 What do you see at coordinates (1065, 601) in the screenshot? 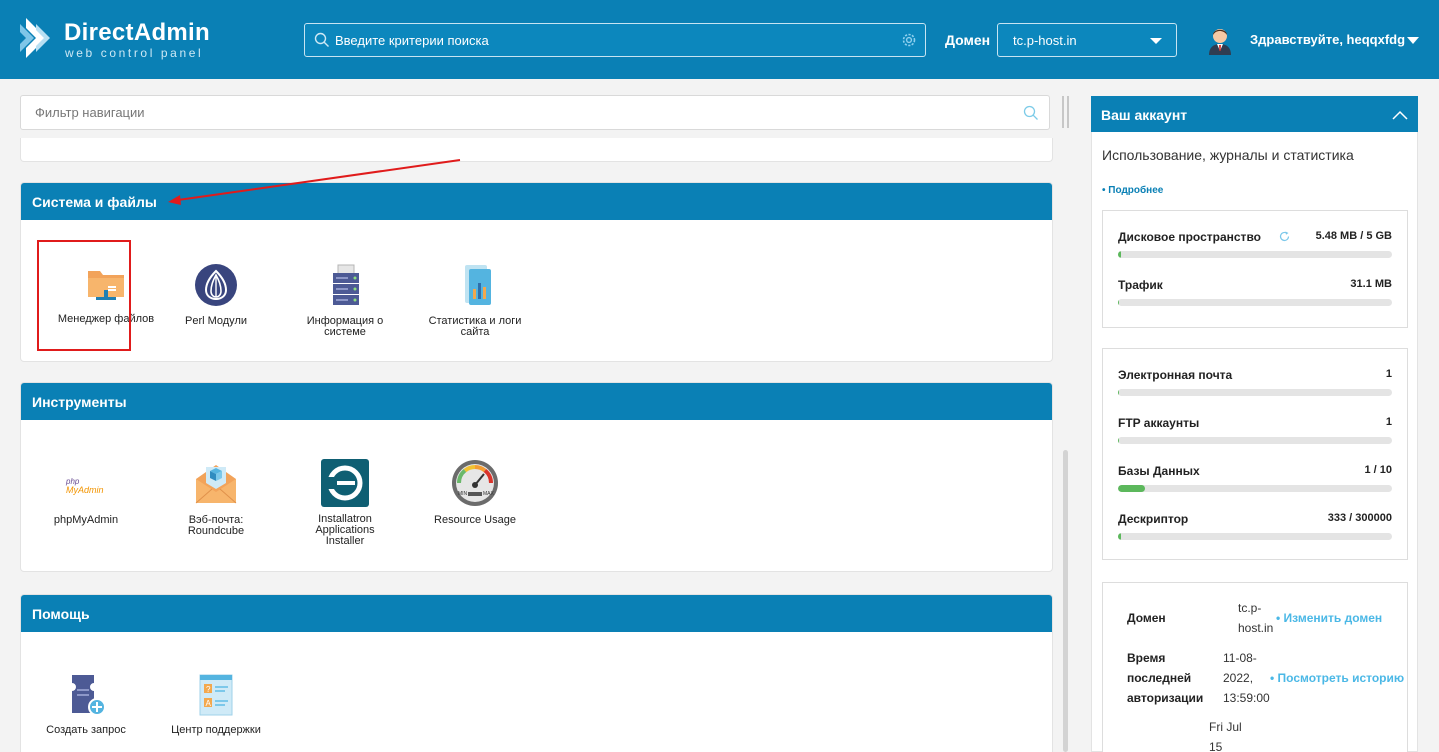
I see `scrollbar` at bounding box center [1065, 601].